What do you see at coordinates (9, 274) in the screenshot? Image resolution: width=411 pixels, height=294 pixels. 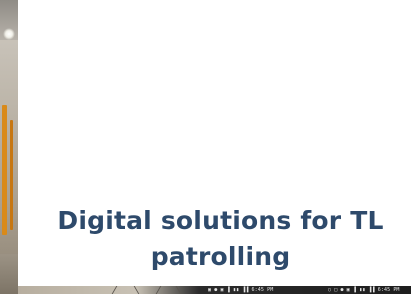 I see `floor-area` at bounding box center [9, 274].